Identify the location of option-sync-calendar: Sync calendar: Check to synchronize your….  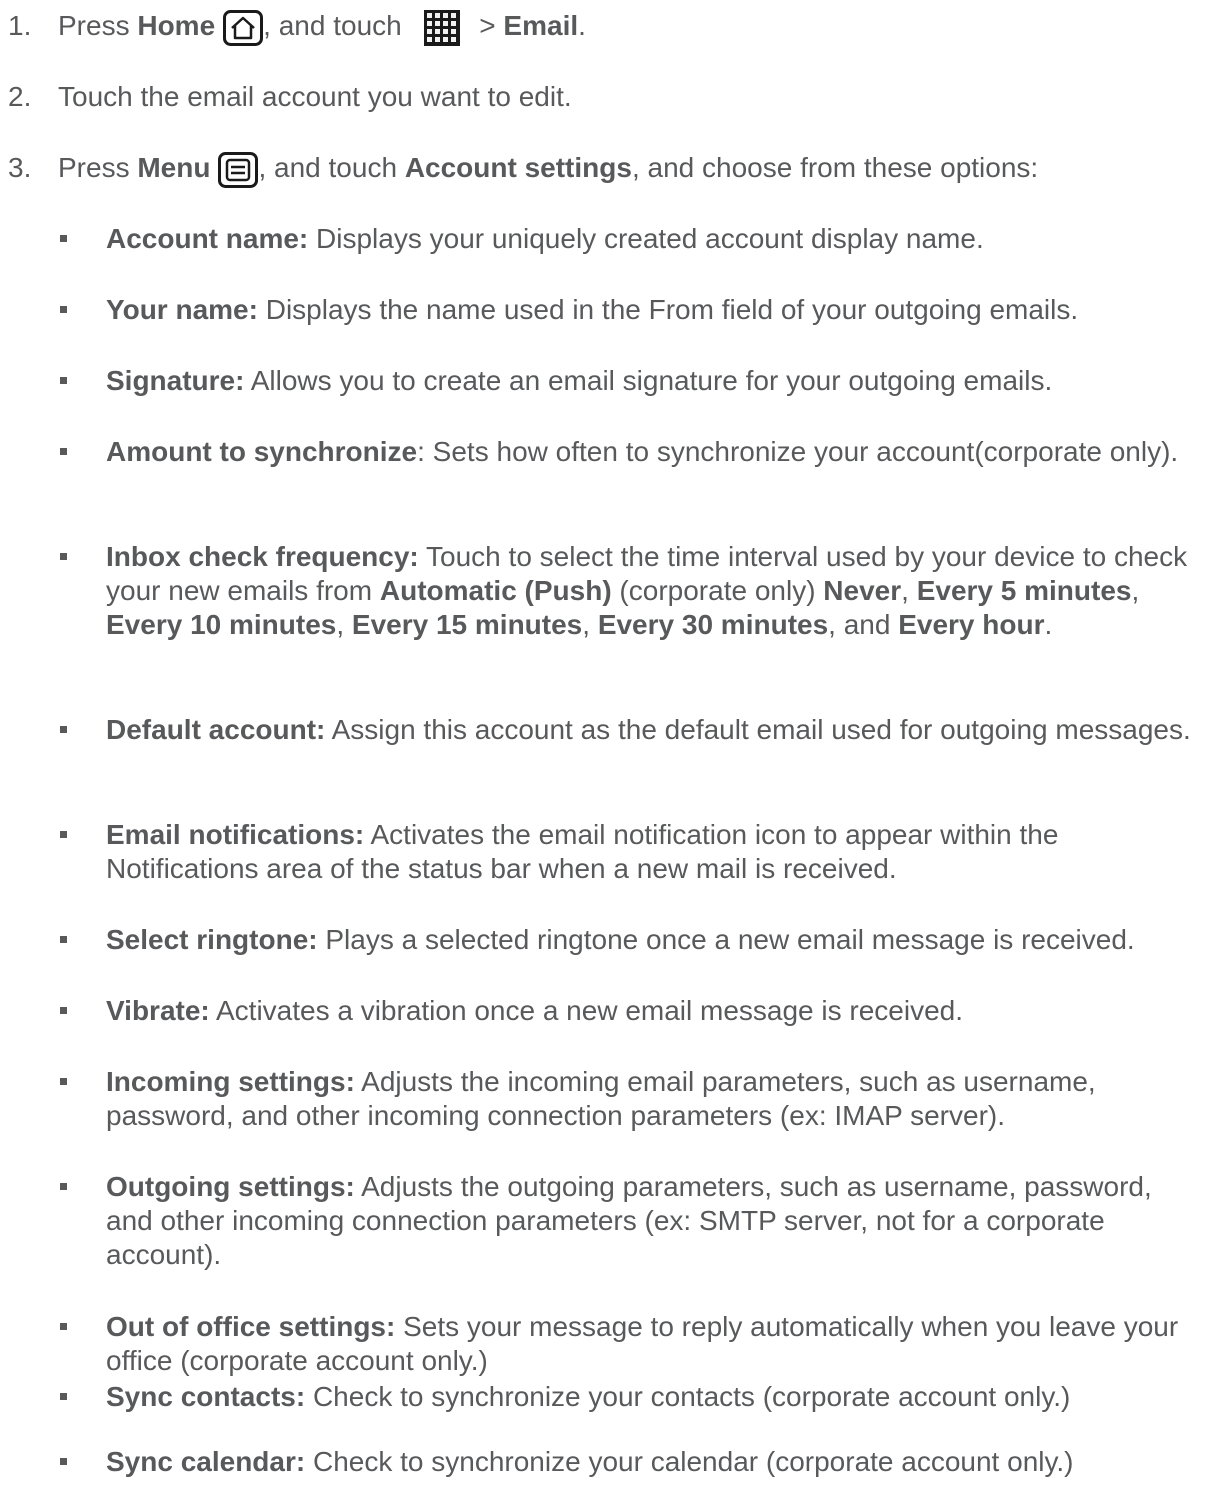
(628, 1462).